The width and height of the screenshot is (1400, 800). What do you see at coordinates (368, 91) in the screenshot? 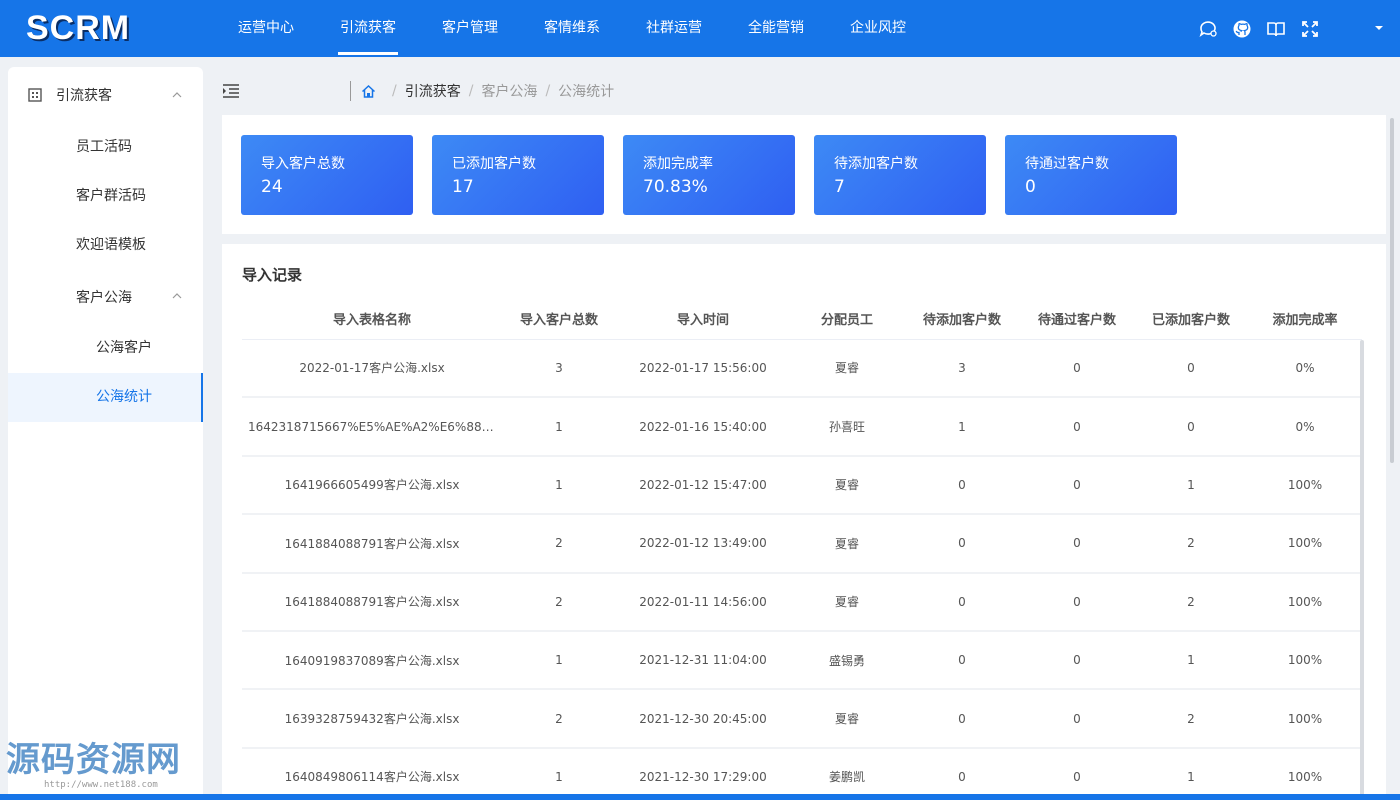
I see `home-icon` at bounding box center [368, 91].